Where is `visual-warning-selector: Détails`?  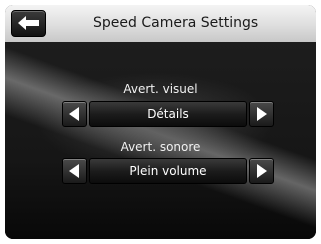 visual-warning-selector: Détails is located at coordinates (168, 114).